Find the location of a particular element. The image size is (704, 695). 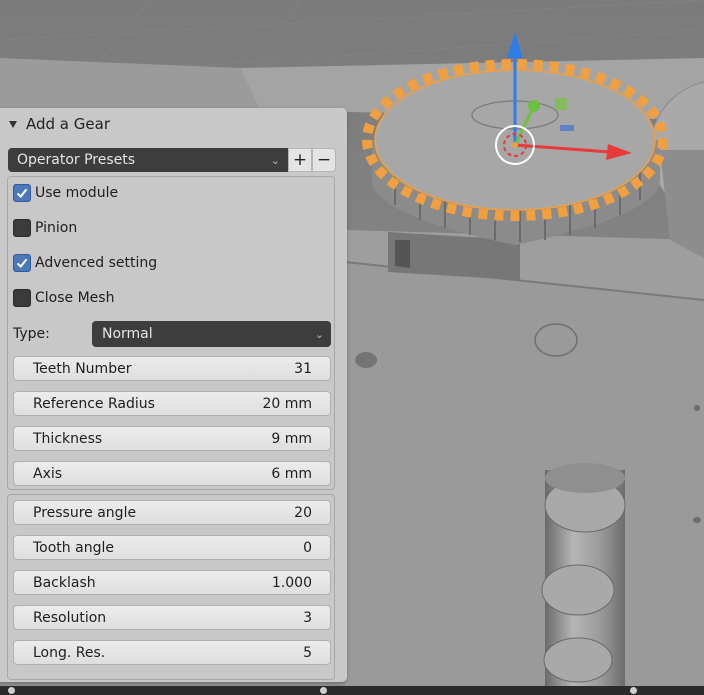

disclosure-triangle-icon is located at coordinates (13, 124).